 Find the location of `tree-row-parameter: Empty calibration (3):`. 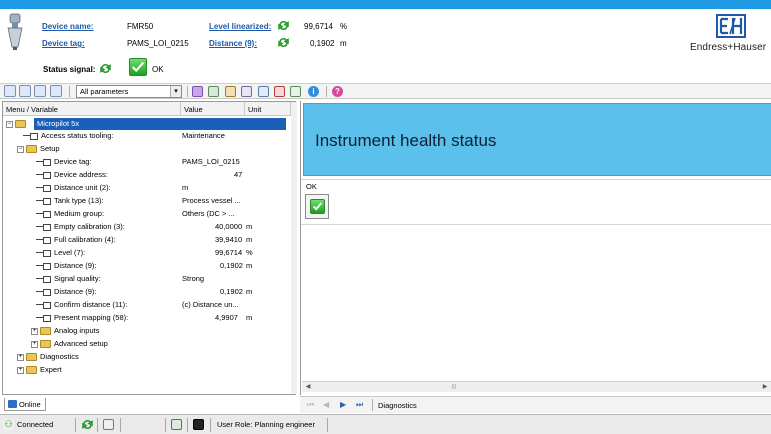

tree-row-parameter: Empty calibration (3): is located at coordinates (80, 227).